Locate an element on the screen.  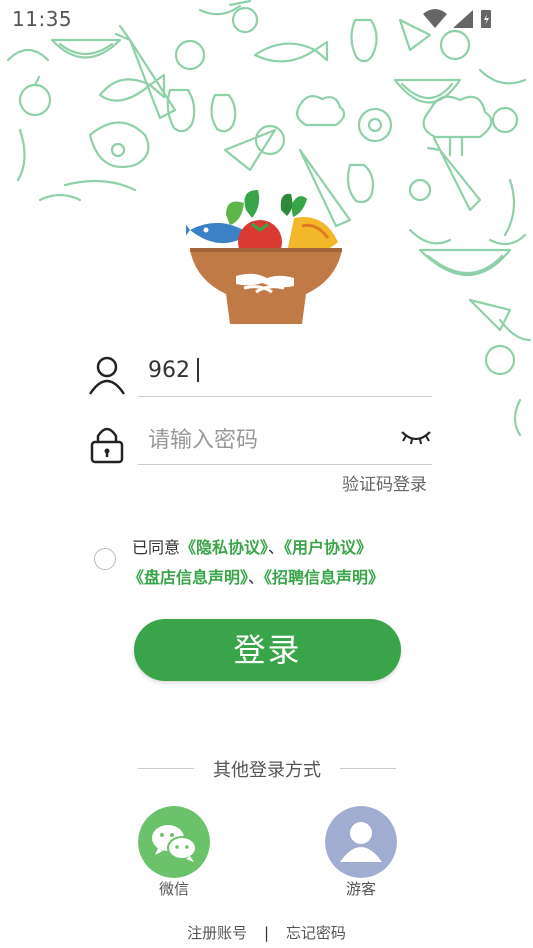
sms-login-link: 验证码登录 is located at coordinates (384, 482).